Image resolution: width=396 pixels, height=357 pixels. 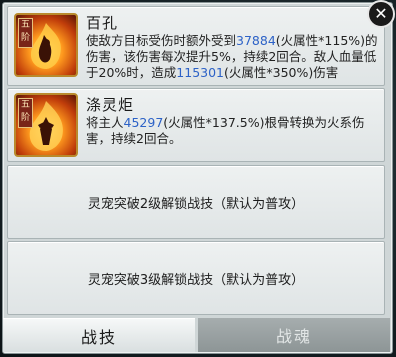 What do you see at coordinates (161, 40) in the screenshot?
I see `desc-text: 使敌方目标受伤时额外受到` at bounding box center [161, 40].